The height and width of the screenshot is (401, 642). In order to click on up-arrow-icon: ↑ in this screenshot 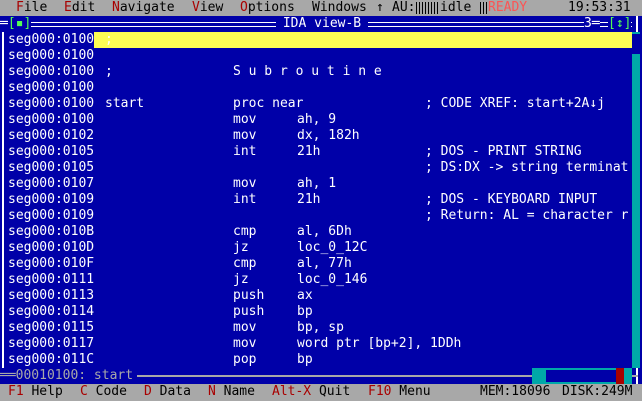, I will do `click(380, 7)`.